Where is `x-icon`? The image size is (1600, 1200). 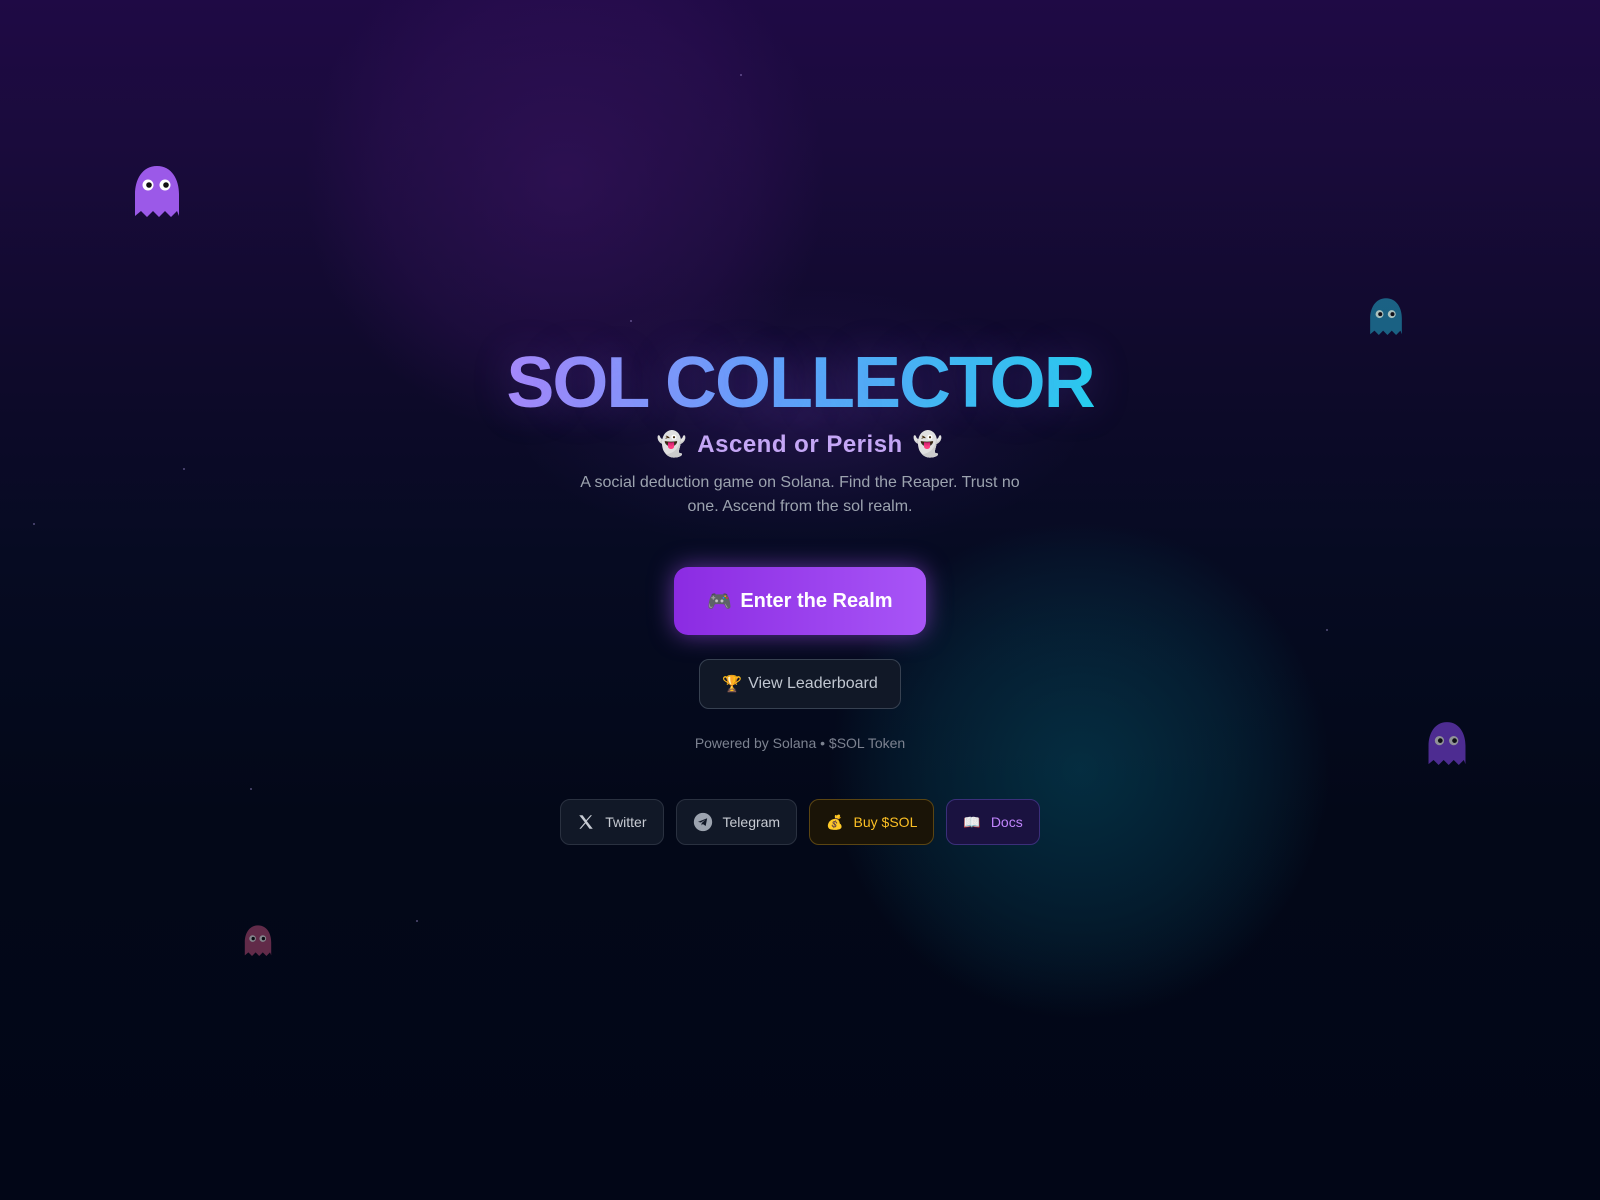 x-icon is located at coordinates (586, 822).